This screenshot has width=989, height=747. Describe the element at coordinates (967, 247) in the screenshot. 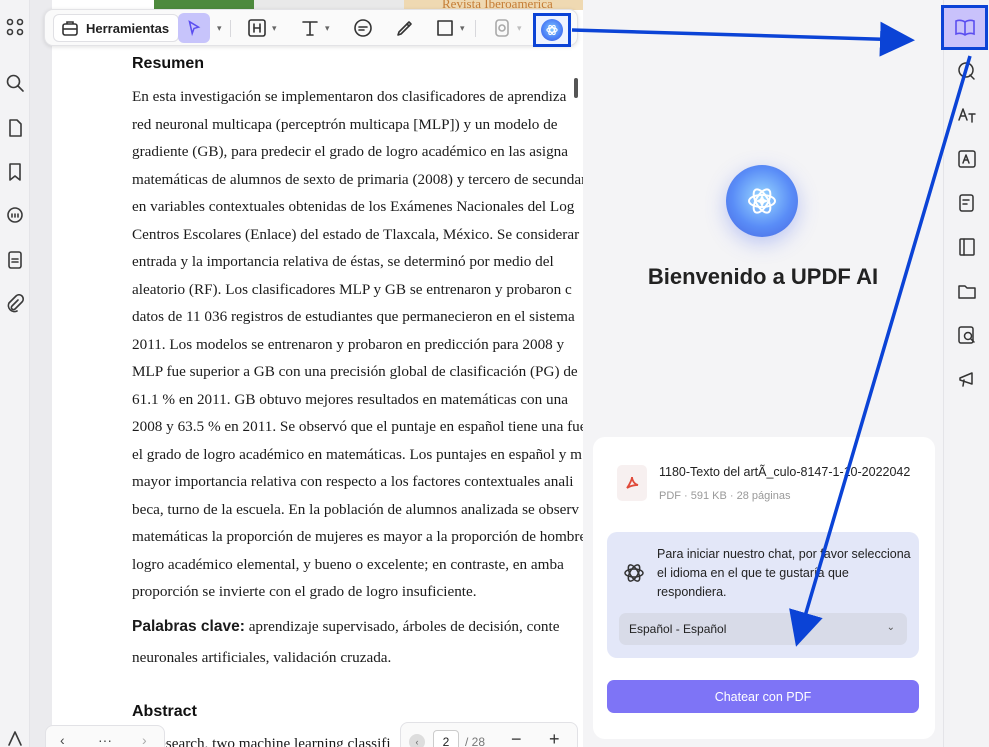

I see `organize-pages-icon` at that location.